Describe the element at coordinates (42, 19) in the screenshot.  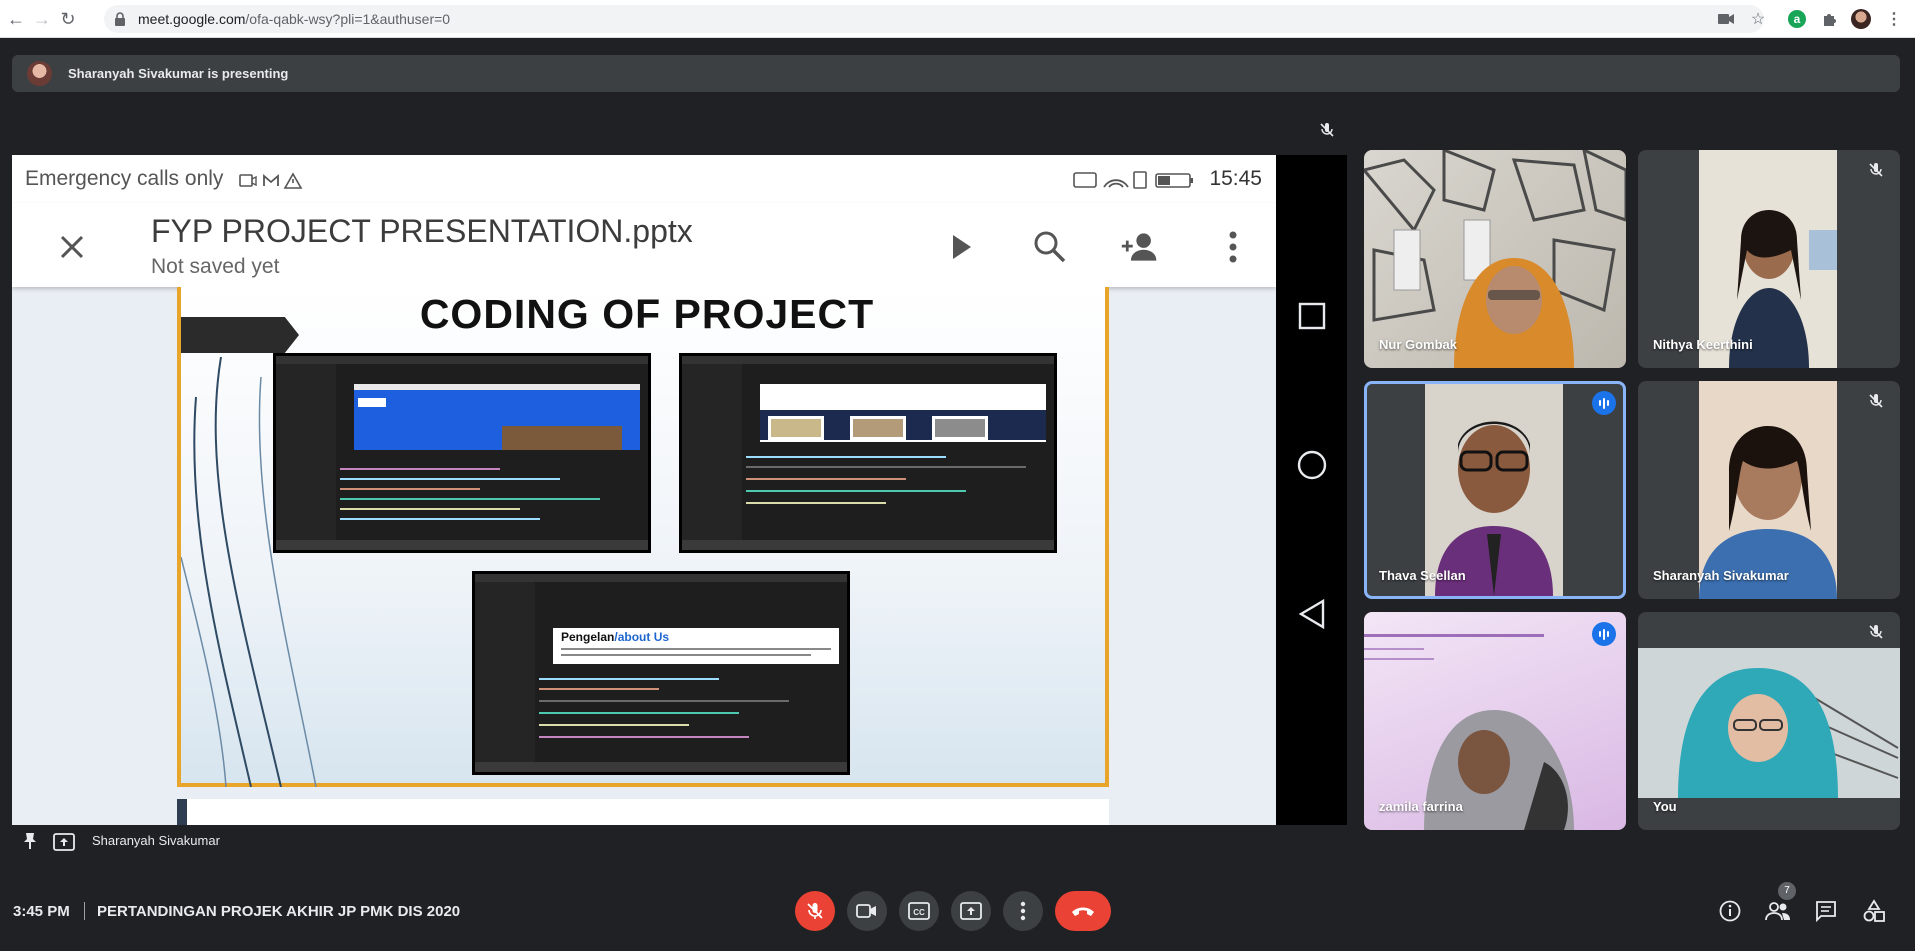
I see `forward-icon: →` at that location.